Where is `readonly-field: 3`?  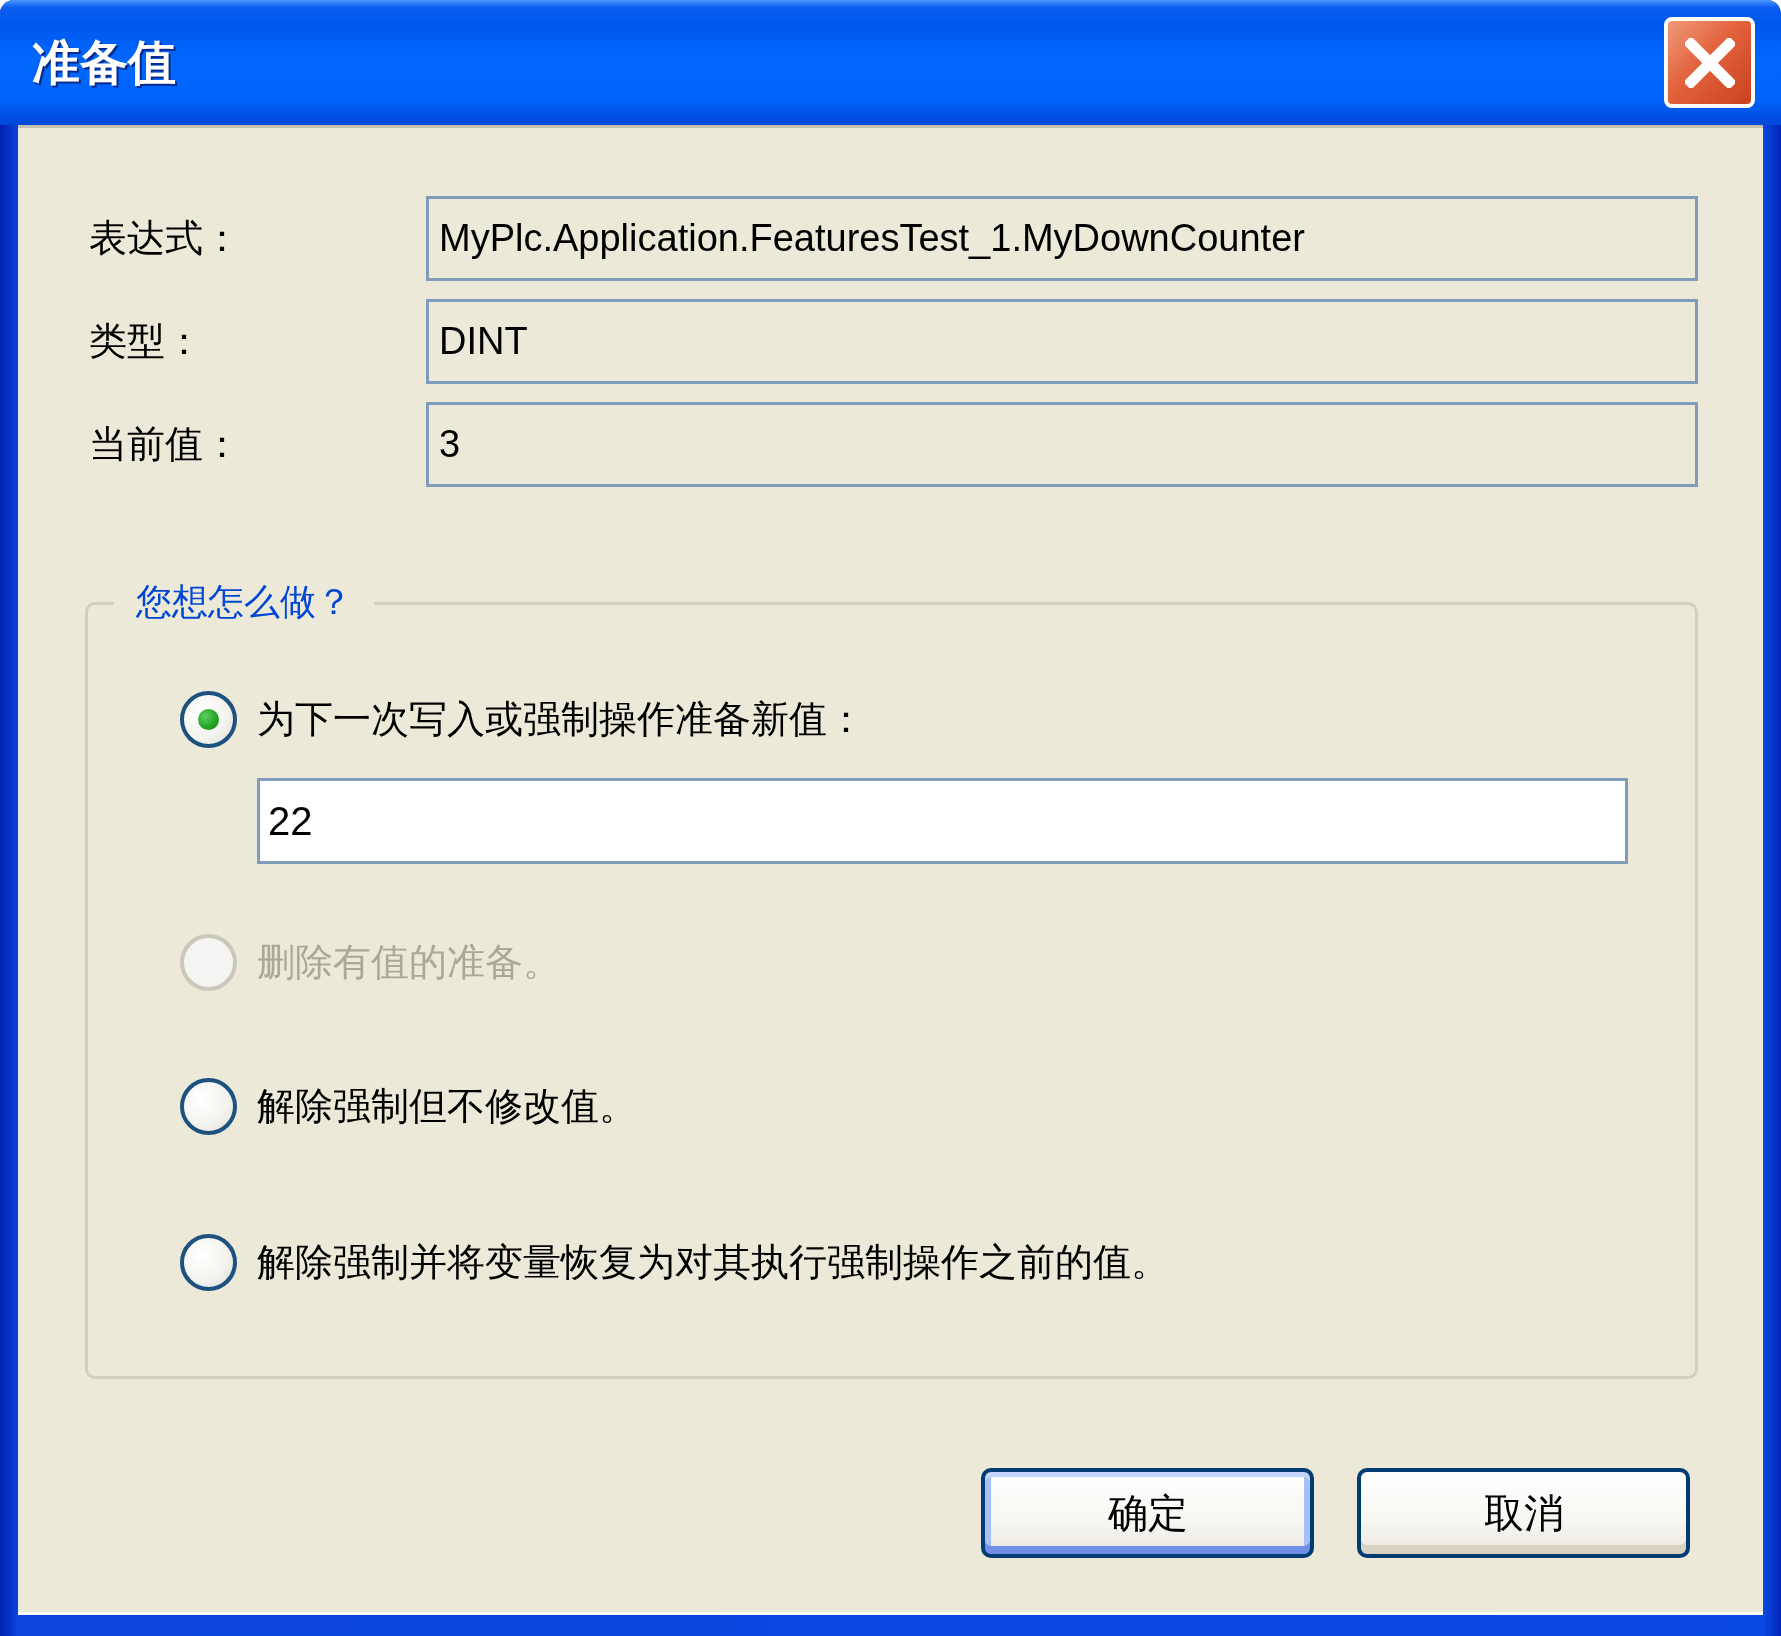
readonly-field: 3 is located at coordinates (1062, 444).